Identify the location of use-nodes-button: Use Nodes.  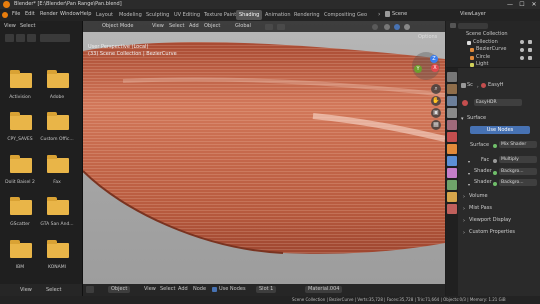
(500, 130).